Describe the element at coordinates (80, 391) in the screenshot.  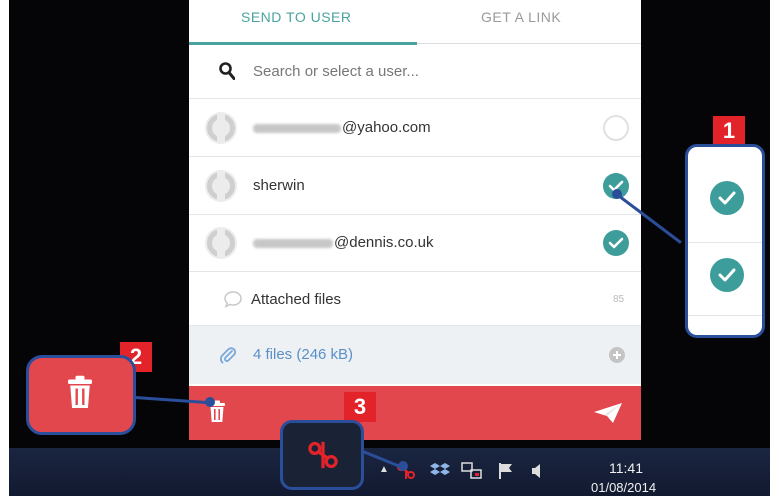
I see `trash-icon` at that location.